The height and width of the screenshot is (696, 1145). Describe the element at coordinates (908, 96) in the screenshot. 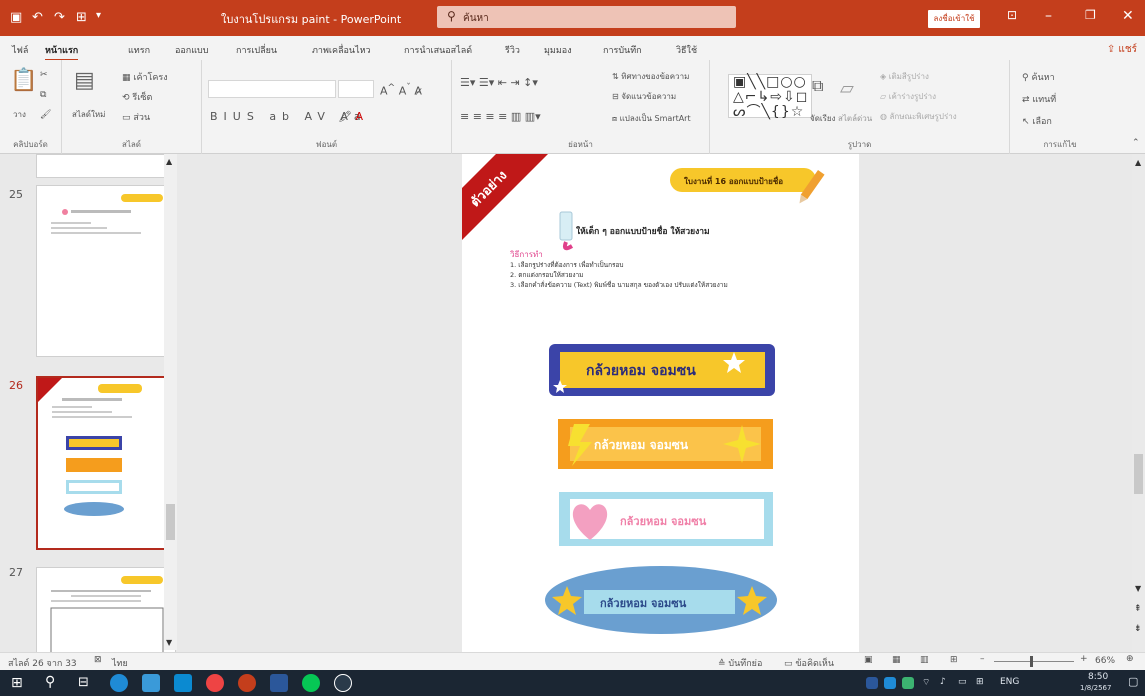

I see `outline-button: ▱ เค้าร่างรูปร่าง` at that location.